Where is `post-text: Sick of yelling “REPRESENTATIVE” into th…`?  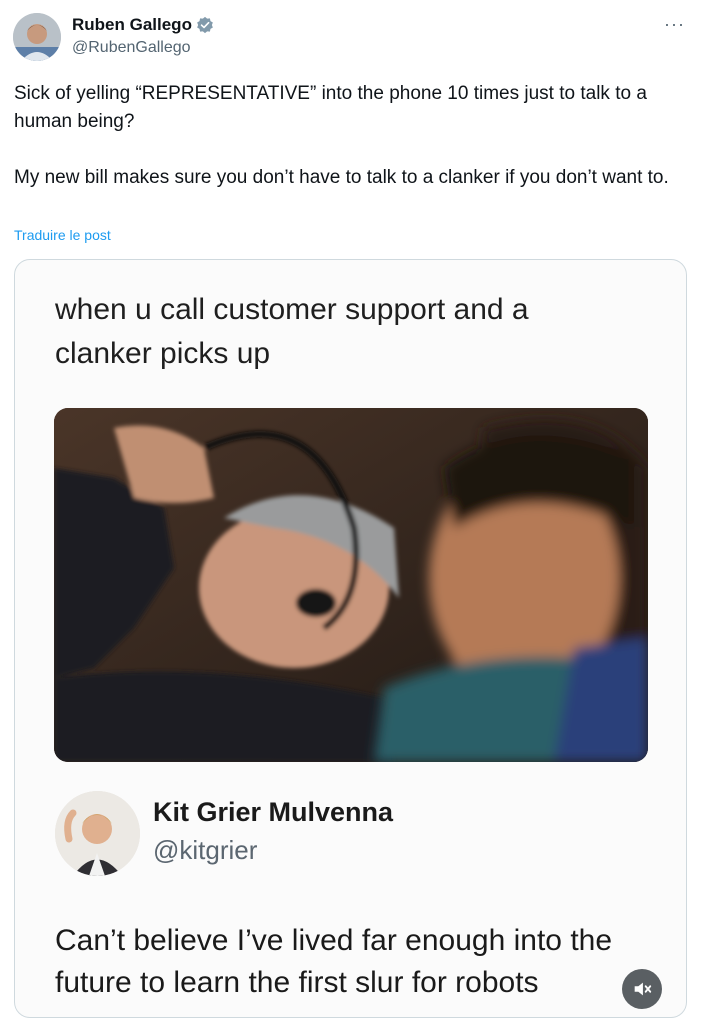
post-text: Sick of yelling “REPRESENTATIVE” into th… is located at coordinates (341, 135).